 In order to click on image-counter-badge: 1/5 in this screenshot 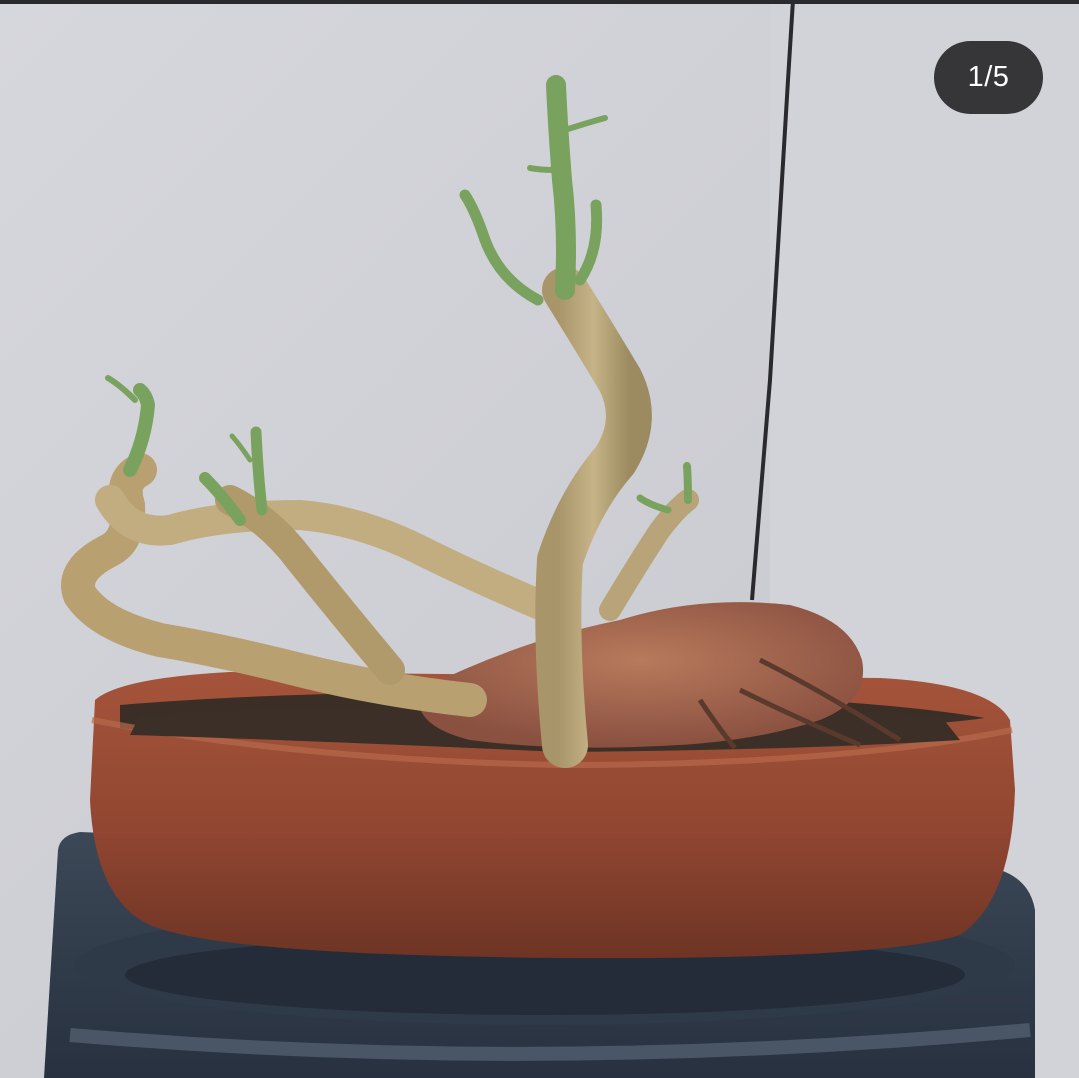, I will do `click(988, 77)`.